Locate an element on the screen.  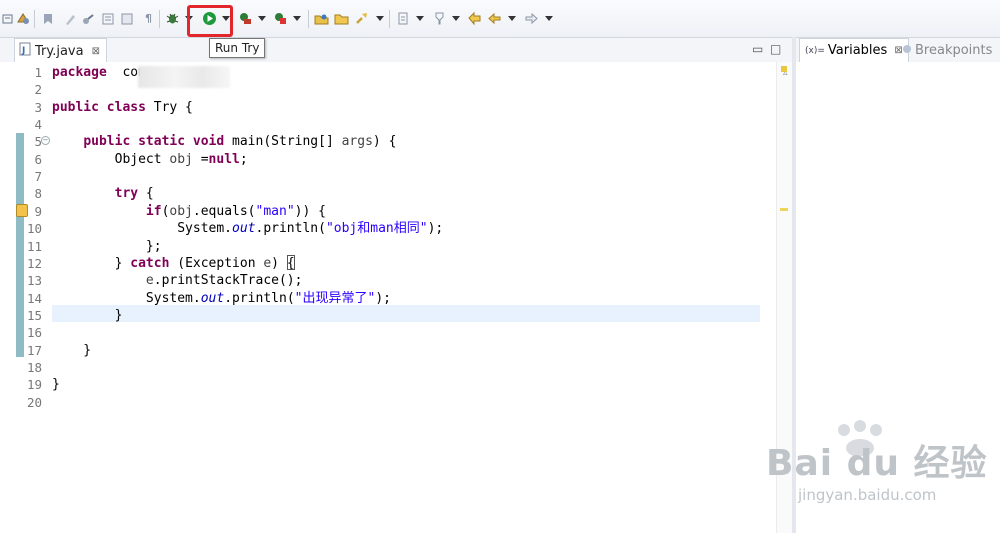
new-java-project-icon is located at coordinates (321, 18).